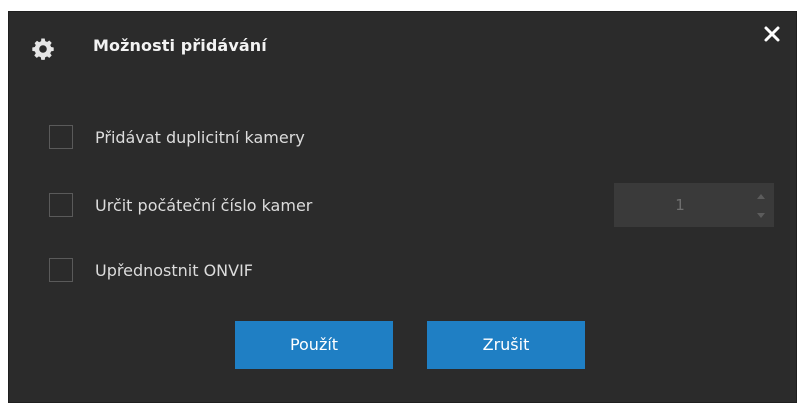 The image size is (805, 410). I want to click on stepper-up-icon, so click(761, 196).